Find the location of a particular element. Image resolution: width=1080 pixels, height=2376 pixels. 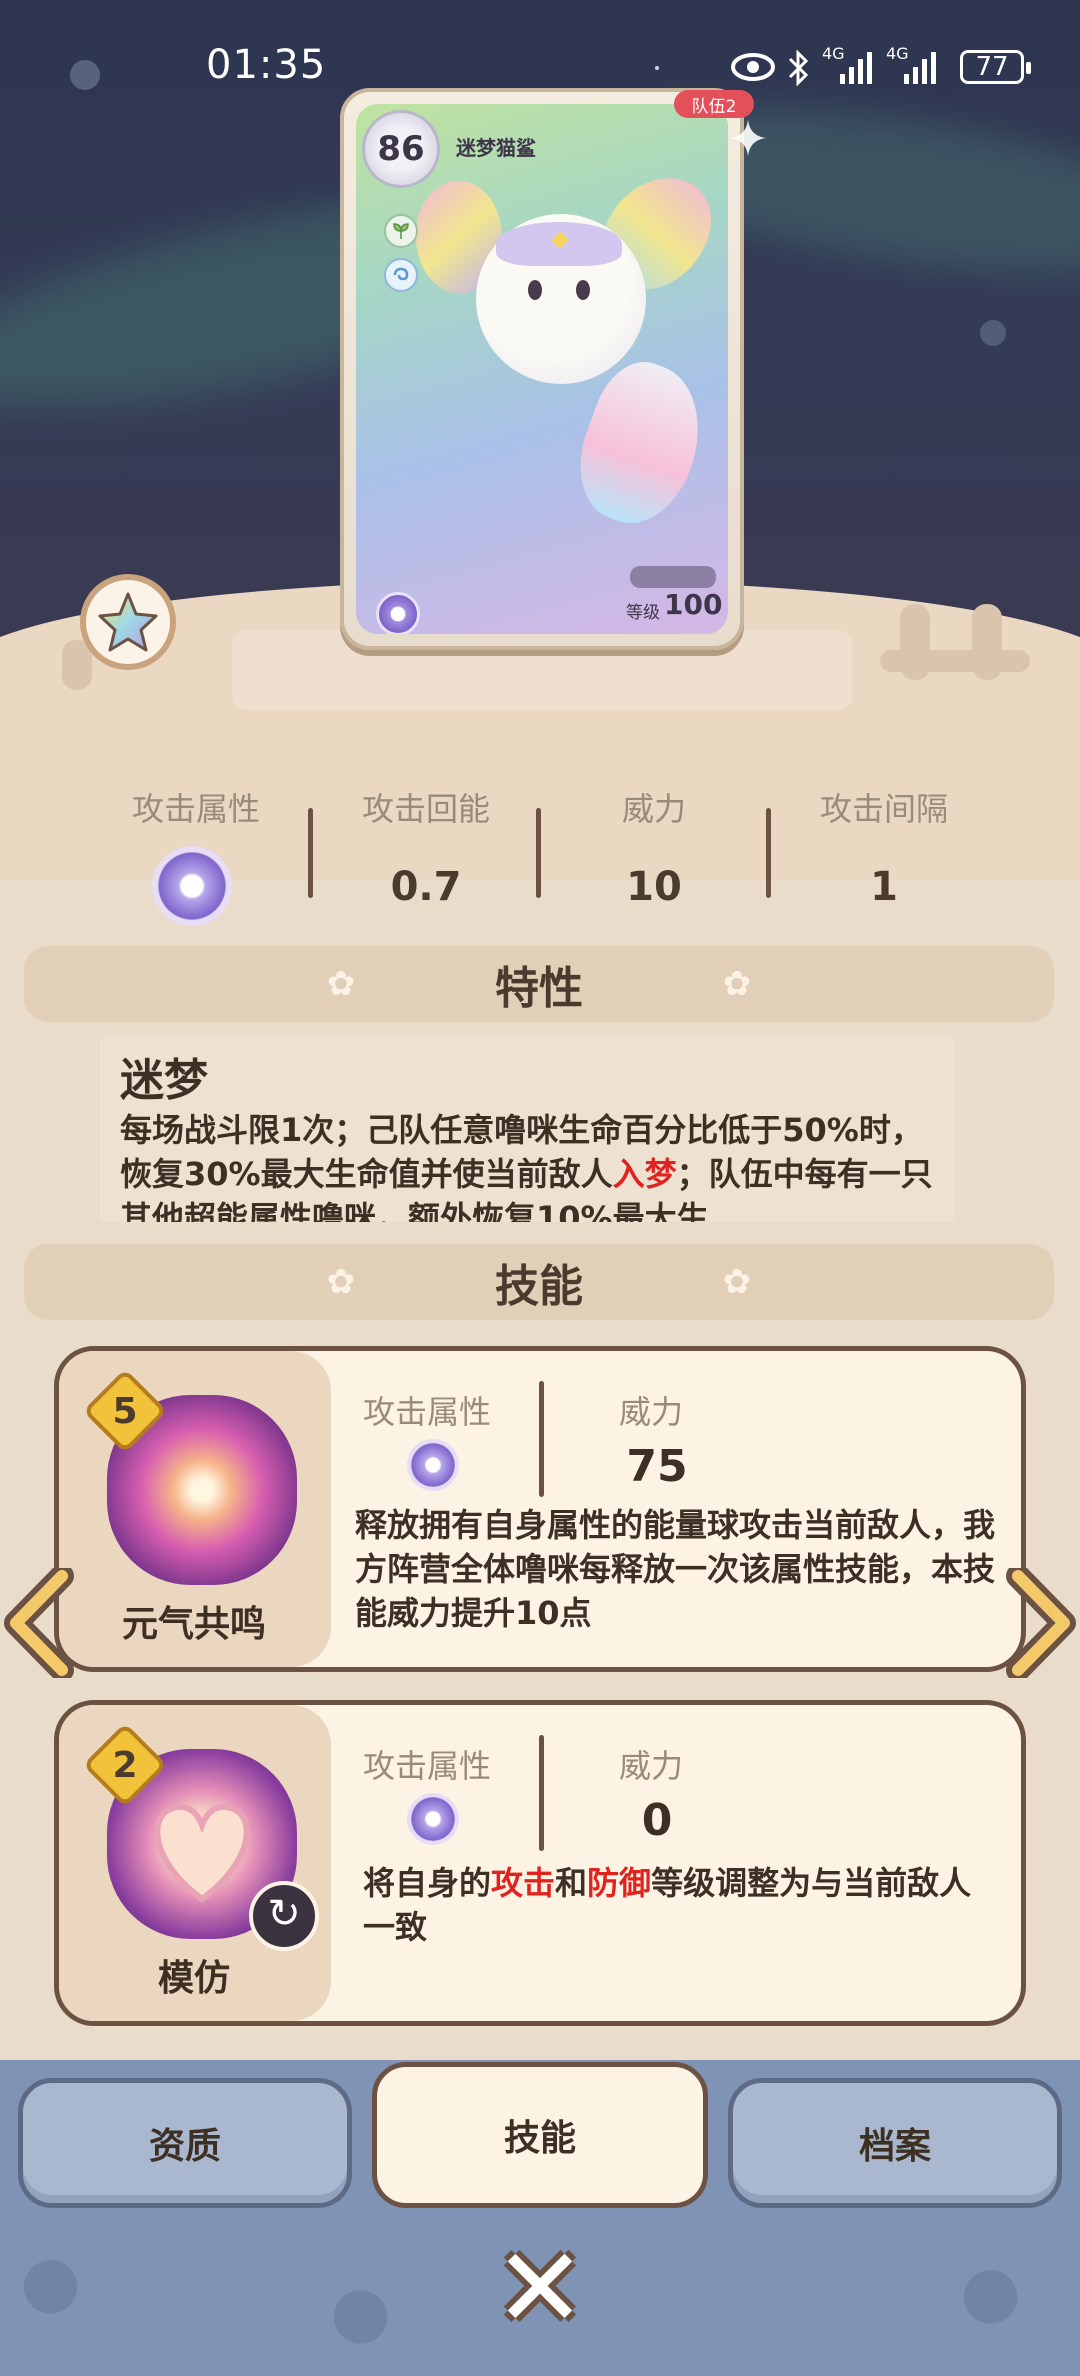

skill-power: 0 is located at coordinates (657, 1820).